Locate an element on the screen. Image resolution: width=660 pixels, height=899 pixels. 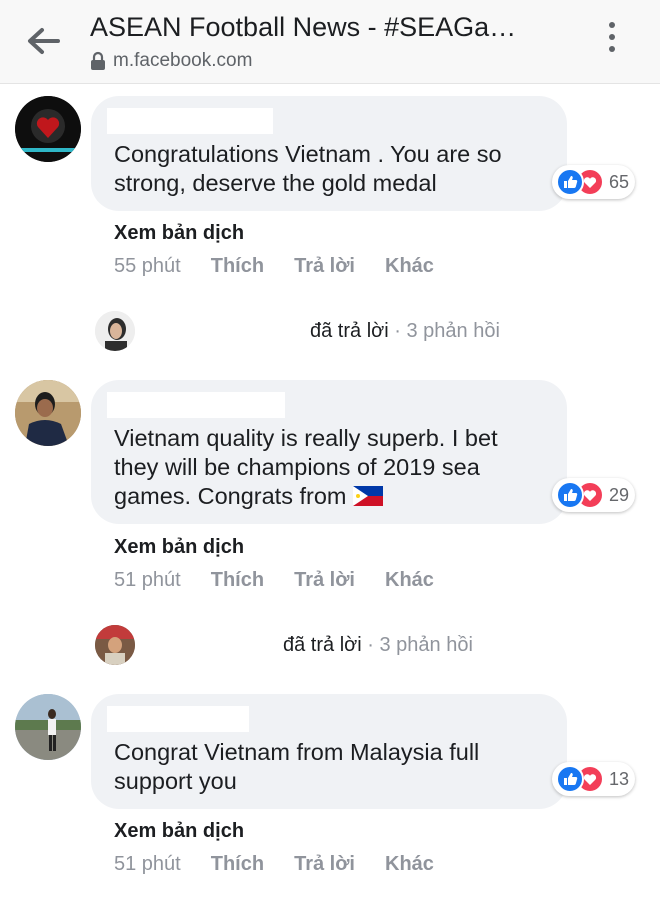
url-text: m.facebook.com is located at coordinates (183, 60).